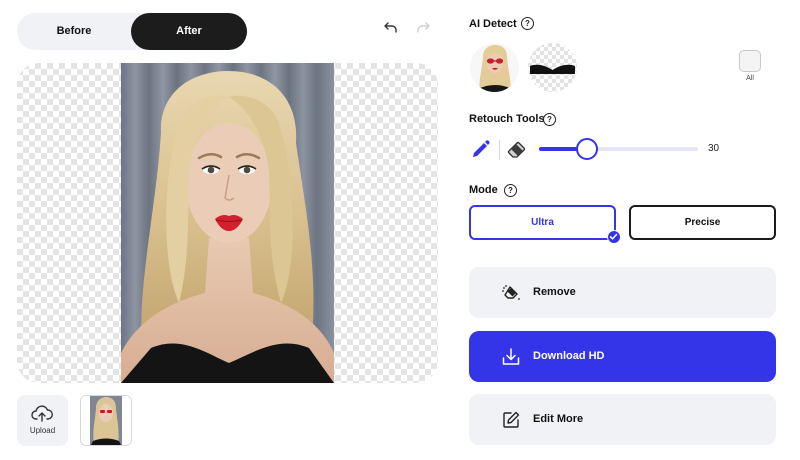 The height and width of the screenshot is (460, 800). I want to click on download-hd-label: Download HD, so click(569, 356).